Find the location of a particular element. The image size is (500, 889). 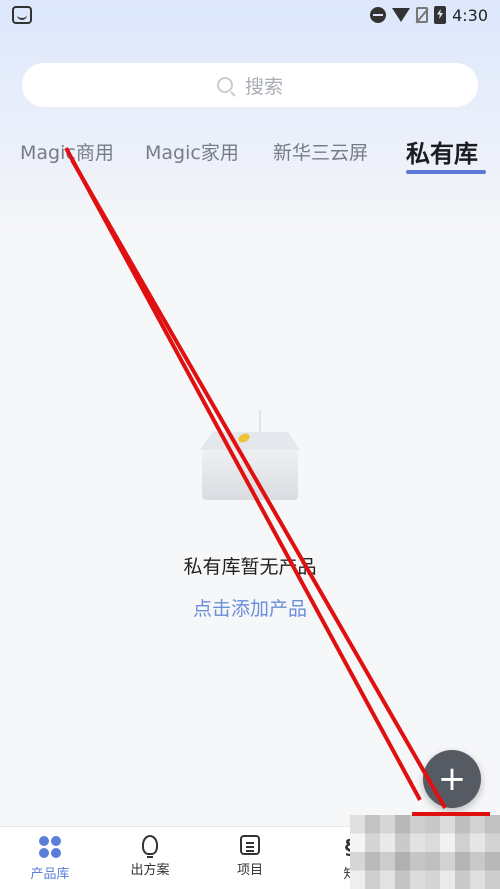

no-sim-icon is located at coordinates (422, 15).